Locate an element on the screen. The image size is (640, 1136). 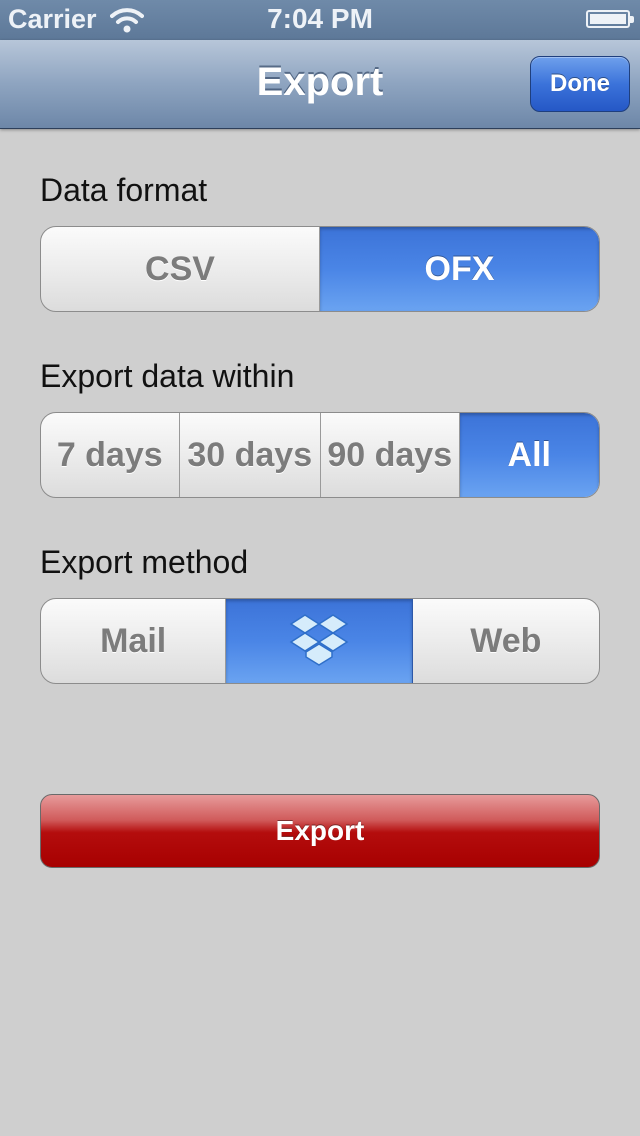
segment-90-days: 90 days is located at coordinates (390, 455).